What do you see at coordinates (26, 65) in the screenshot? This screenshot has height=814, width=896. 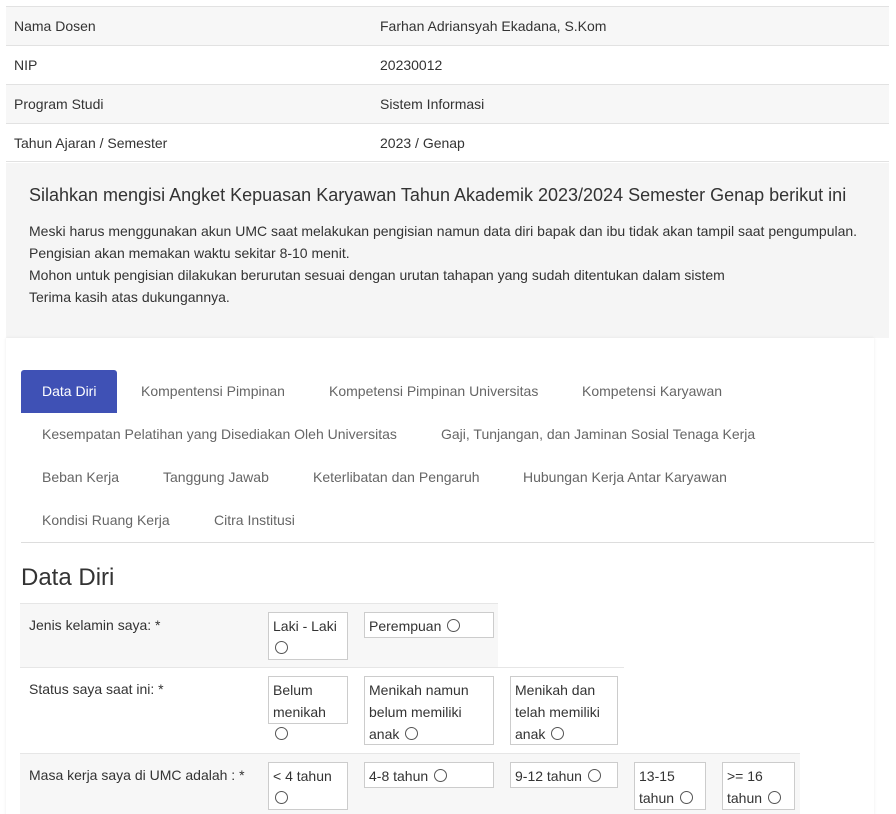 I see `info-label: NIP` at bounding box center [26, 65].